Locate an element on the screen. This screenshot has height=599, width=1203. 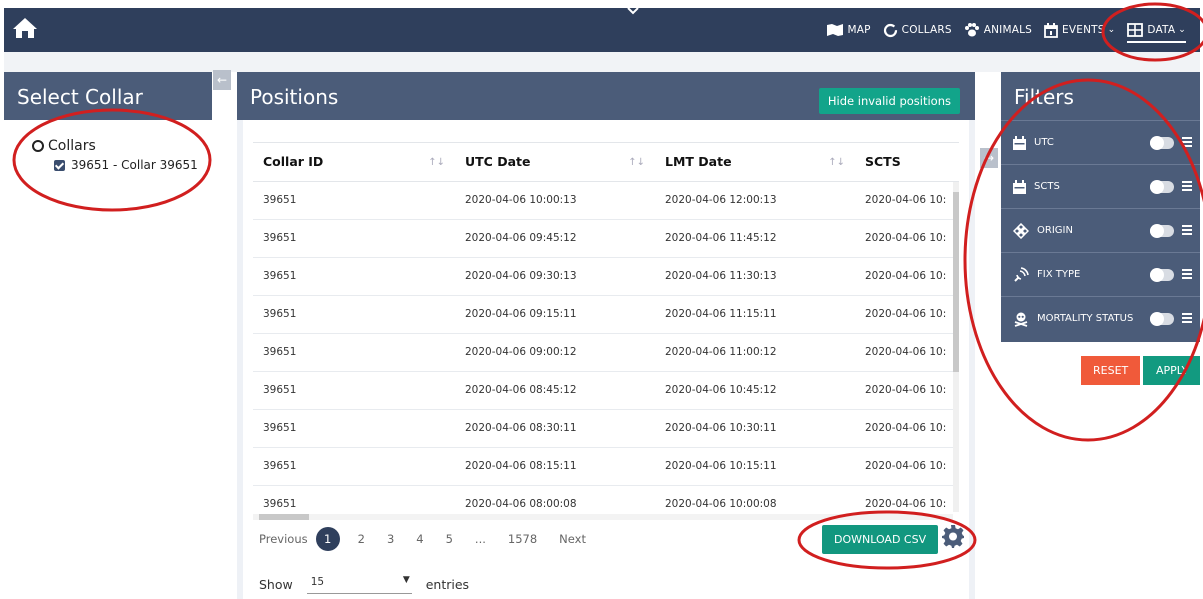
nav-data: DATA ⌄ is located at coordinates (1156, 30).